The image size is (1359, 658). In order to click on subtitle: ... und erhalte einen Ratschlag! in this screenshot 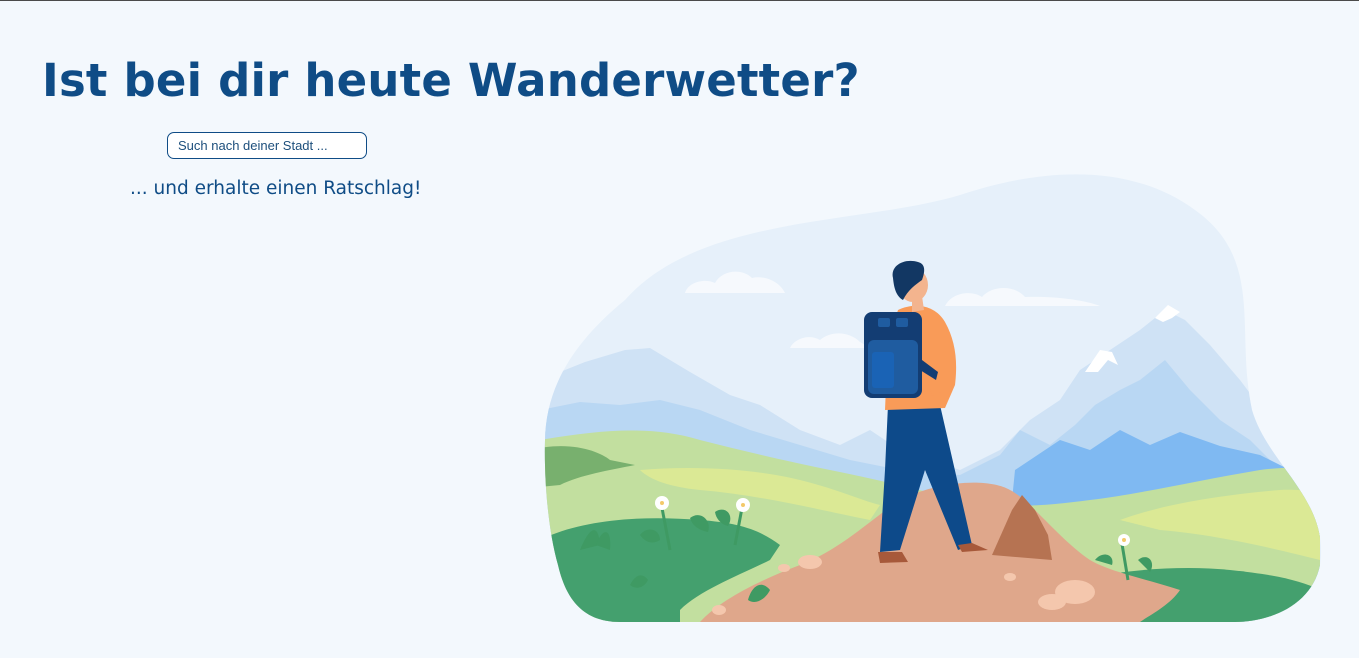, I will do `click(276, 188)`.